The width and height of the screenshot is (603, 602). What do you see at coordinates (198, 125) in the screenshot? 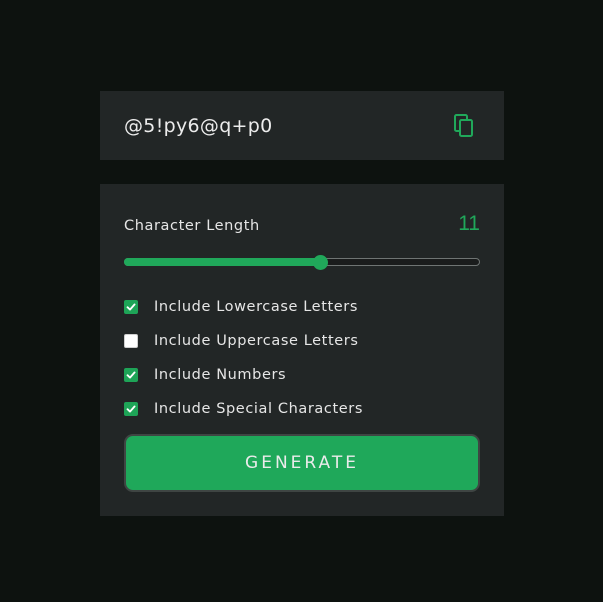
I see `password-display: @5!py6@q+p0` at bounding box center [198, 125].